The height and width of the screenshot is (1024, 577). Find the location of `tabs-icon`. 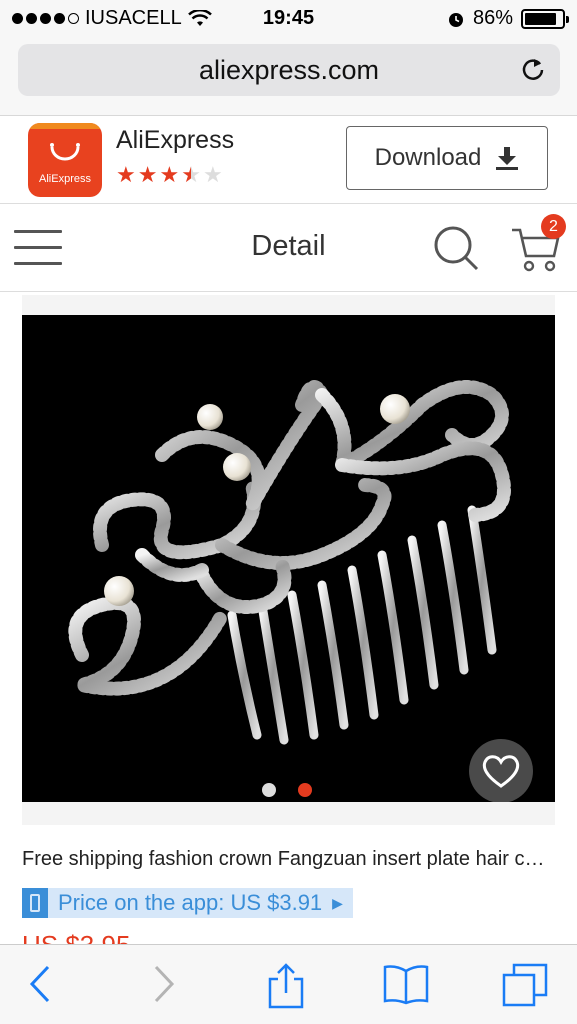

tabs-icon is located at coordinates (525, 986).